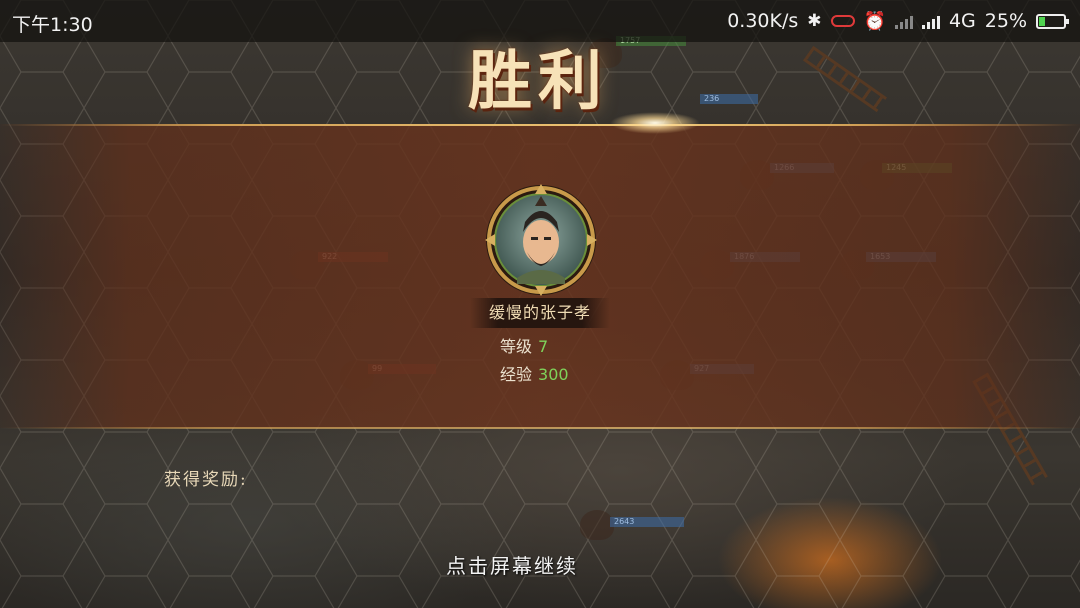 This screenshot has width=1080, height=608. I want to click on unit-hp-bar: 236, so click(729, 99).